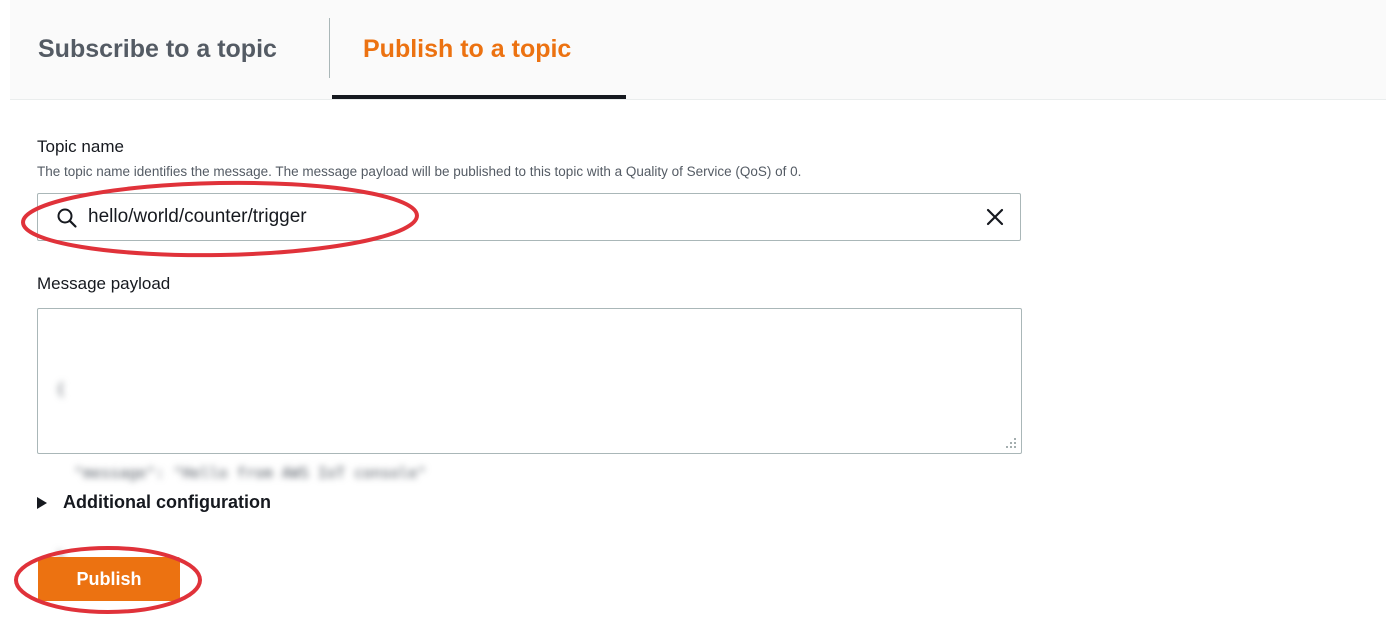  Describe the element at coordinates (109, 579) in the screenshot. I see `publish-button: Publish` at that location.